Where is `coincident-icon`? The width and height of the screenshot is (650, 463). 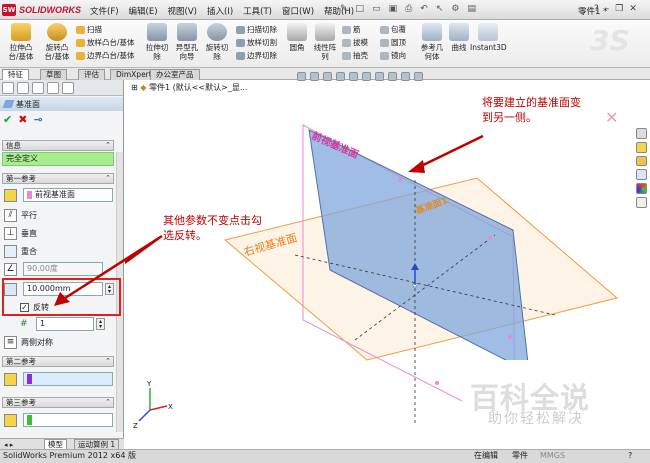
coincident-icon is located at coordinates (10, 251).